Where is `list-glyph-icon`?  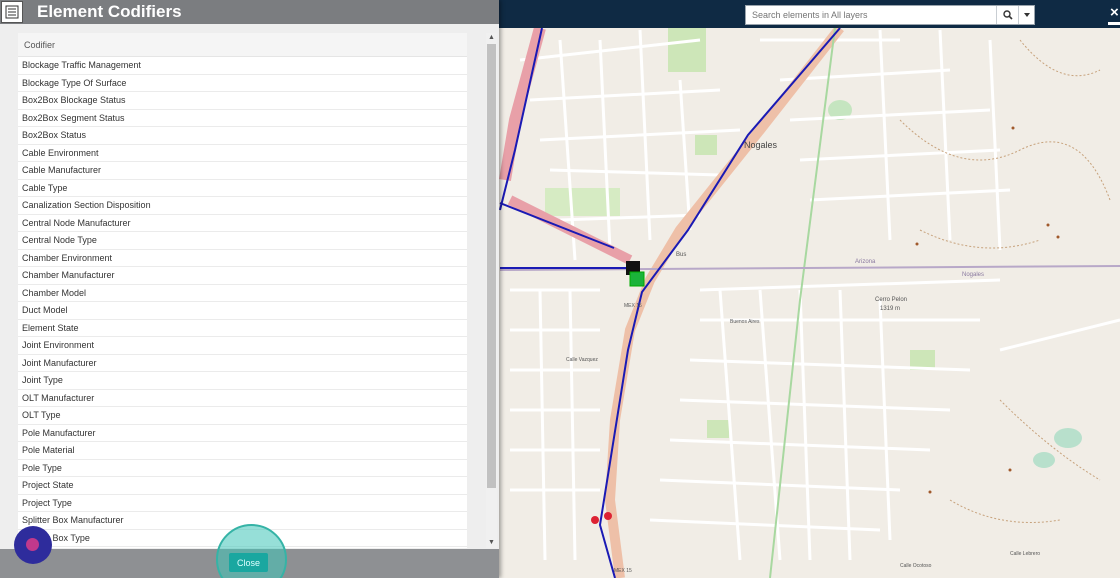
list-glyph-icon is located at coordinates (12, 12).